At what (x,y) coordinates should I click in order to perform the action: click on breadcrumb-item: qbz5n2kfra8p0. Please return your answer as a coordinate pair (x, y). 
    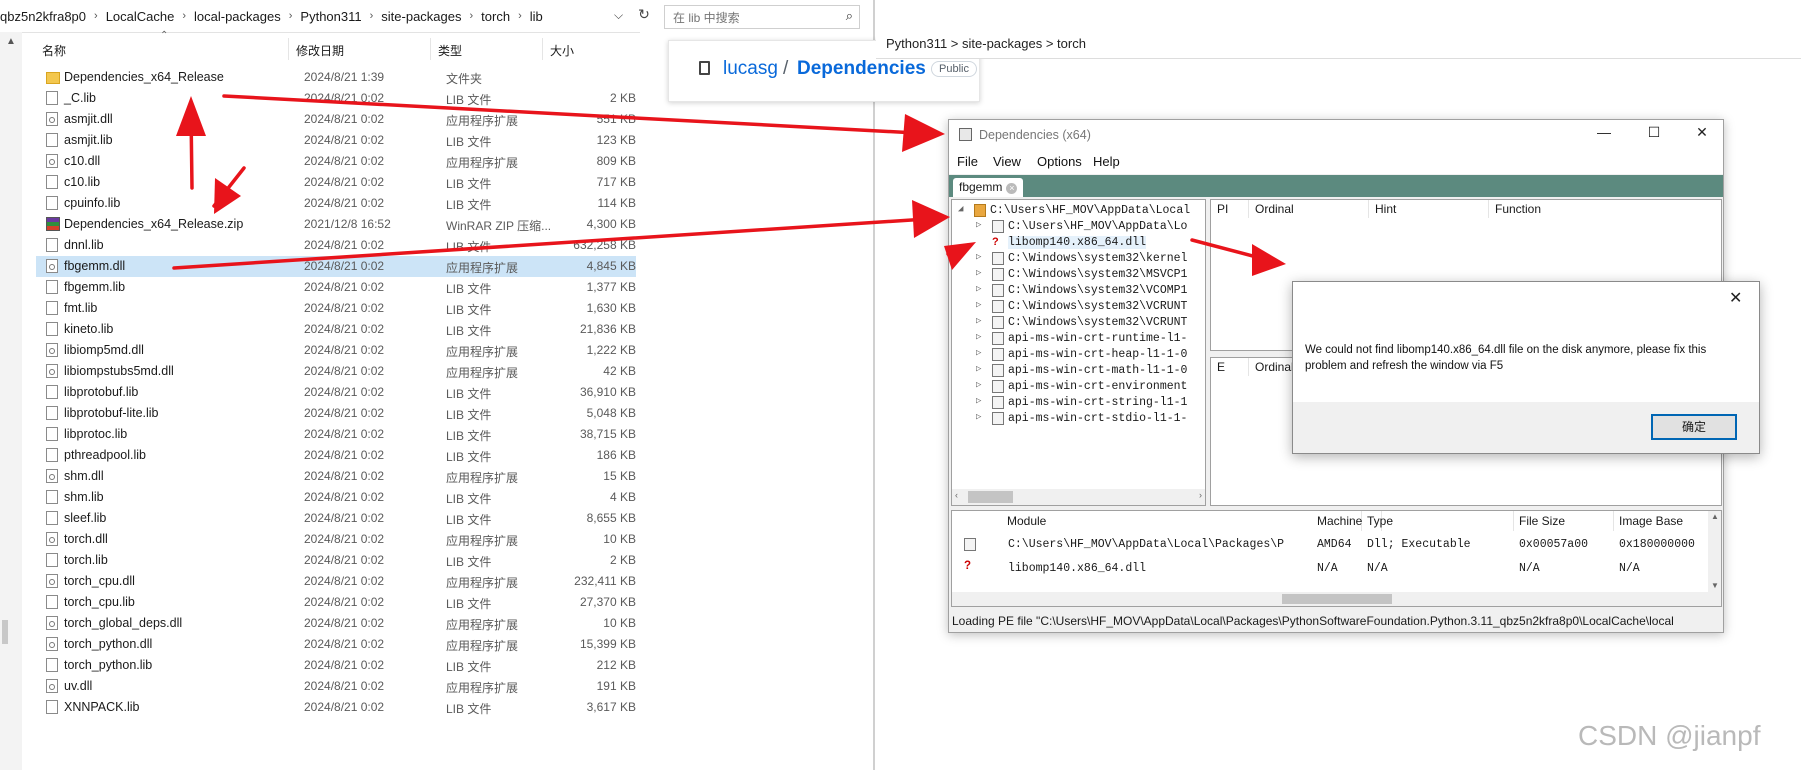
    Looking at the image, I should click on (46, 16).